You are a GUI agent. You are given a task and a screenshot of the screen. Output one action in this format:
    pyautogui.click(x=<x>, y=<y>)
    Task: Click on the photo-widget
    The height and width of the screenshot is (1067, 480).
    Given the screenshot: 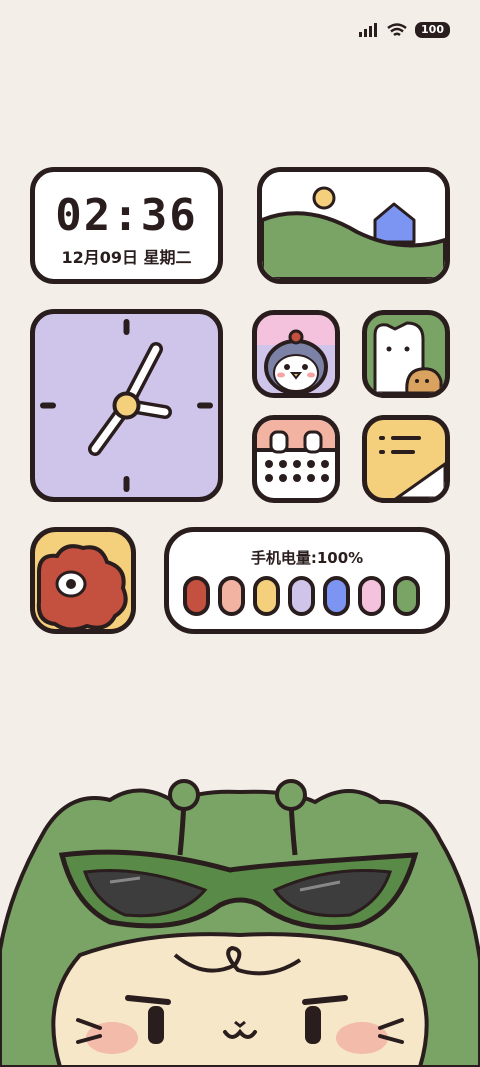 What is the action you would take?
    pyautogui.click(x=353, y=225)
    